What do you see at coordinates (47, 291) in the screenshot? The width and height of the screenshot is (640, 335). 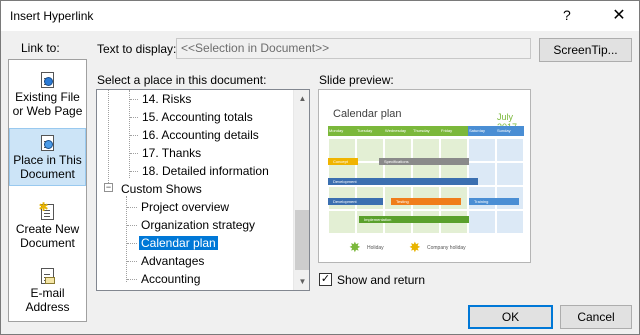 I see `link-email-address: E-mail Address` at bounding box center [47, 291].